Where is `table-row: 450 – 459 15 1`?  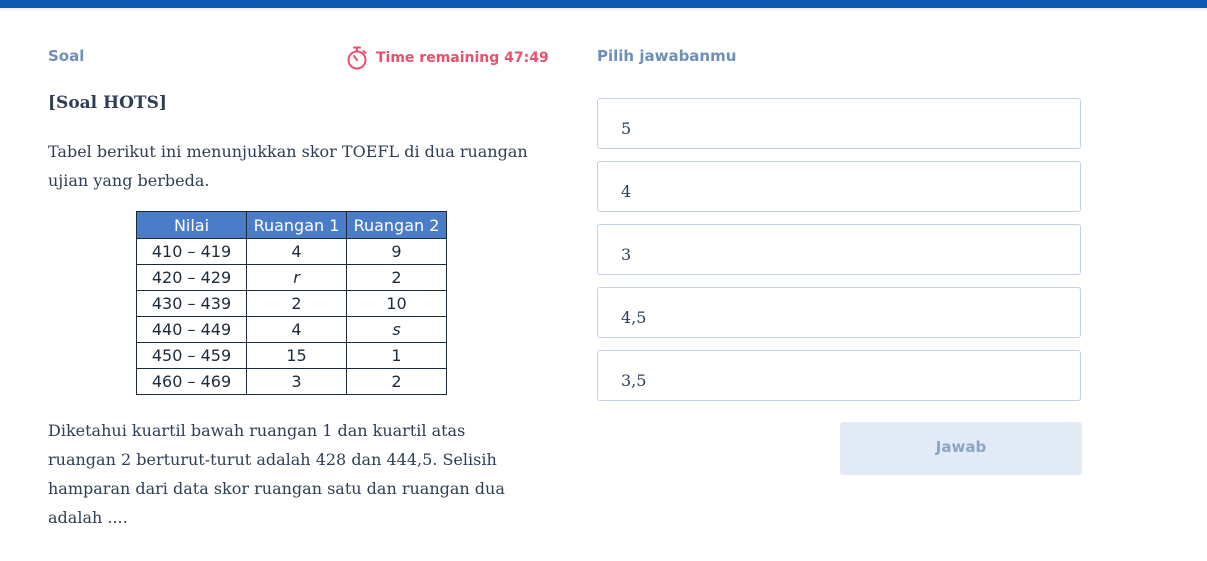
table-row: 450 – 459 15 1 is located at coordinates (291, 355).